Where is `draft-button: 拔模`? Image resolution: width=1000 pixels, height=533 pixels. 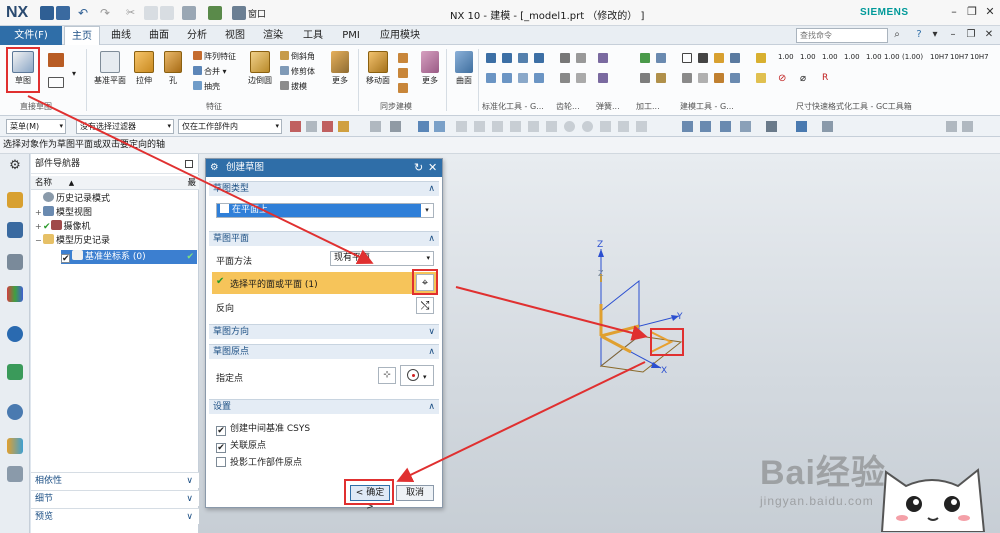 draft-button: 拔模 is located at coordinates (293, 86).